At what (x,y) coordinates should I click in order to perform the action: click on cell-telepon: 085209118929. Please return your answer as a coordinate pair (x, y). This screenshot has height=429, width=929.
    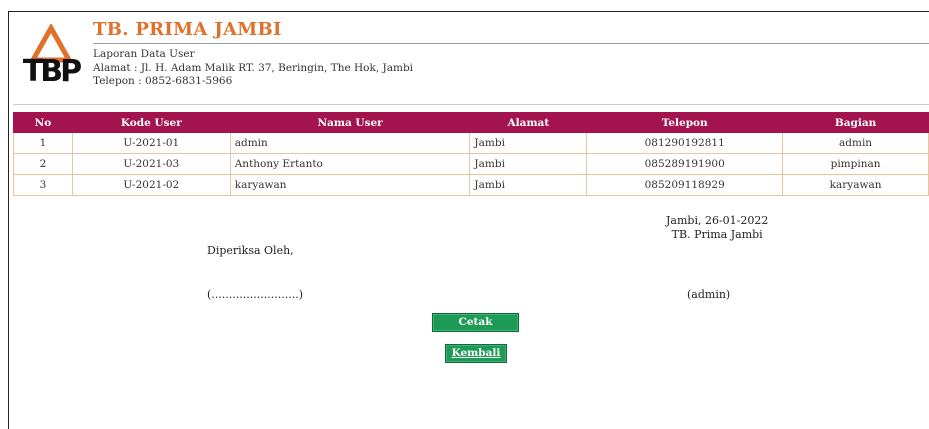
    Looking at the image, I should click on (685, 185).